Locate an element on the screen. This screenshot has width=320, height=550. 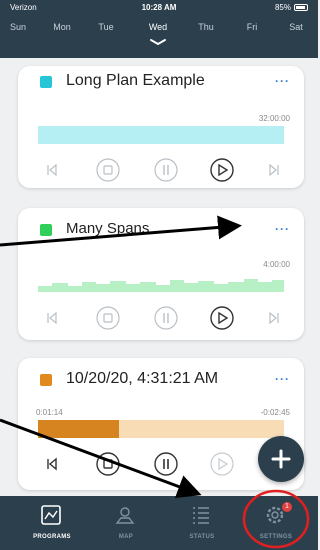
clock: 10:28 AM is located at coordinates (159, 7).